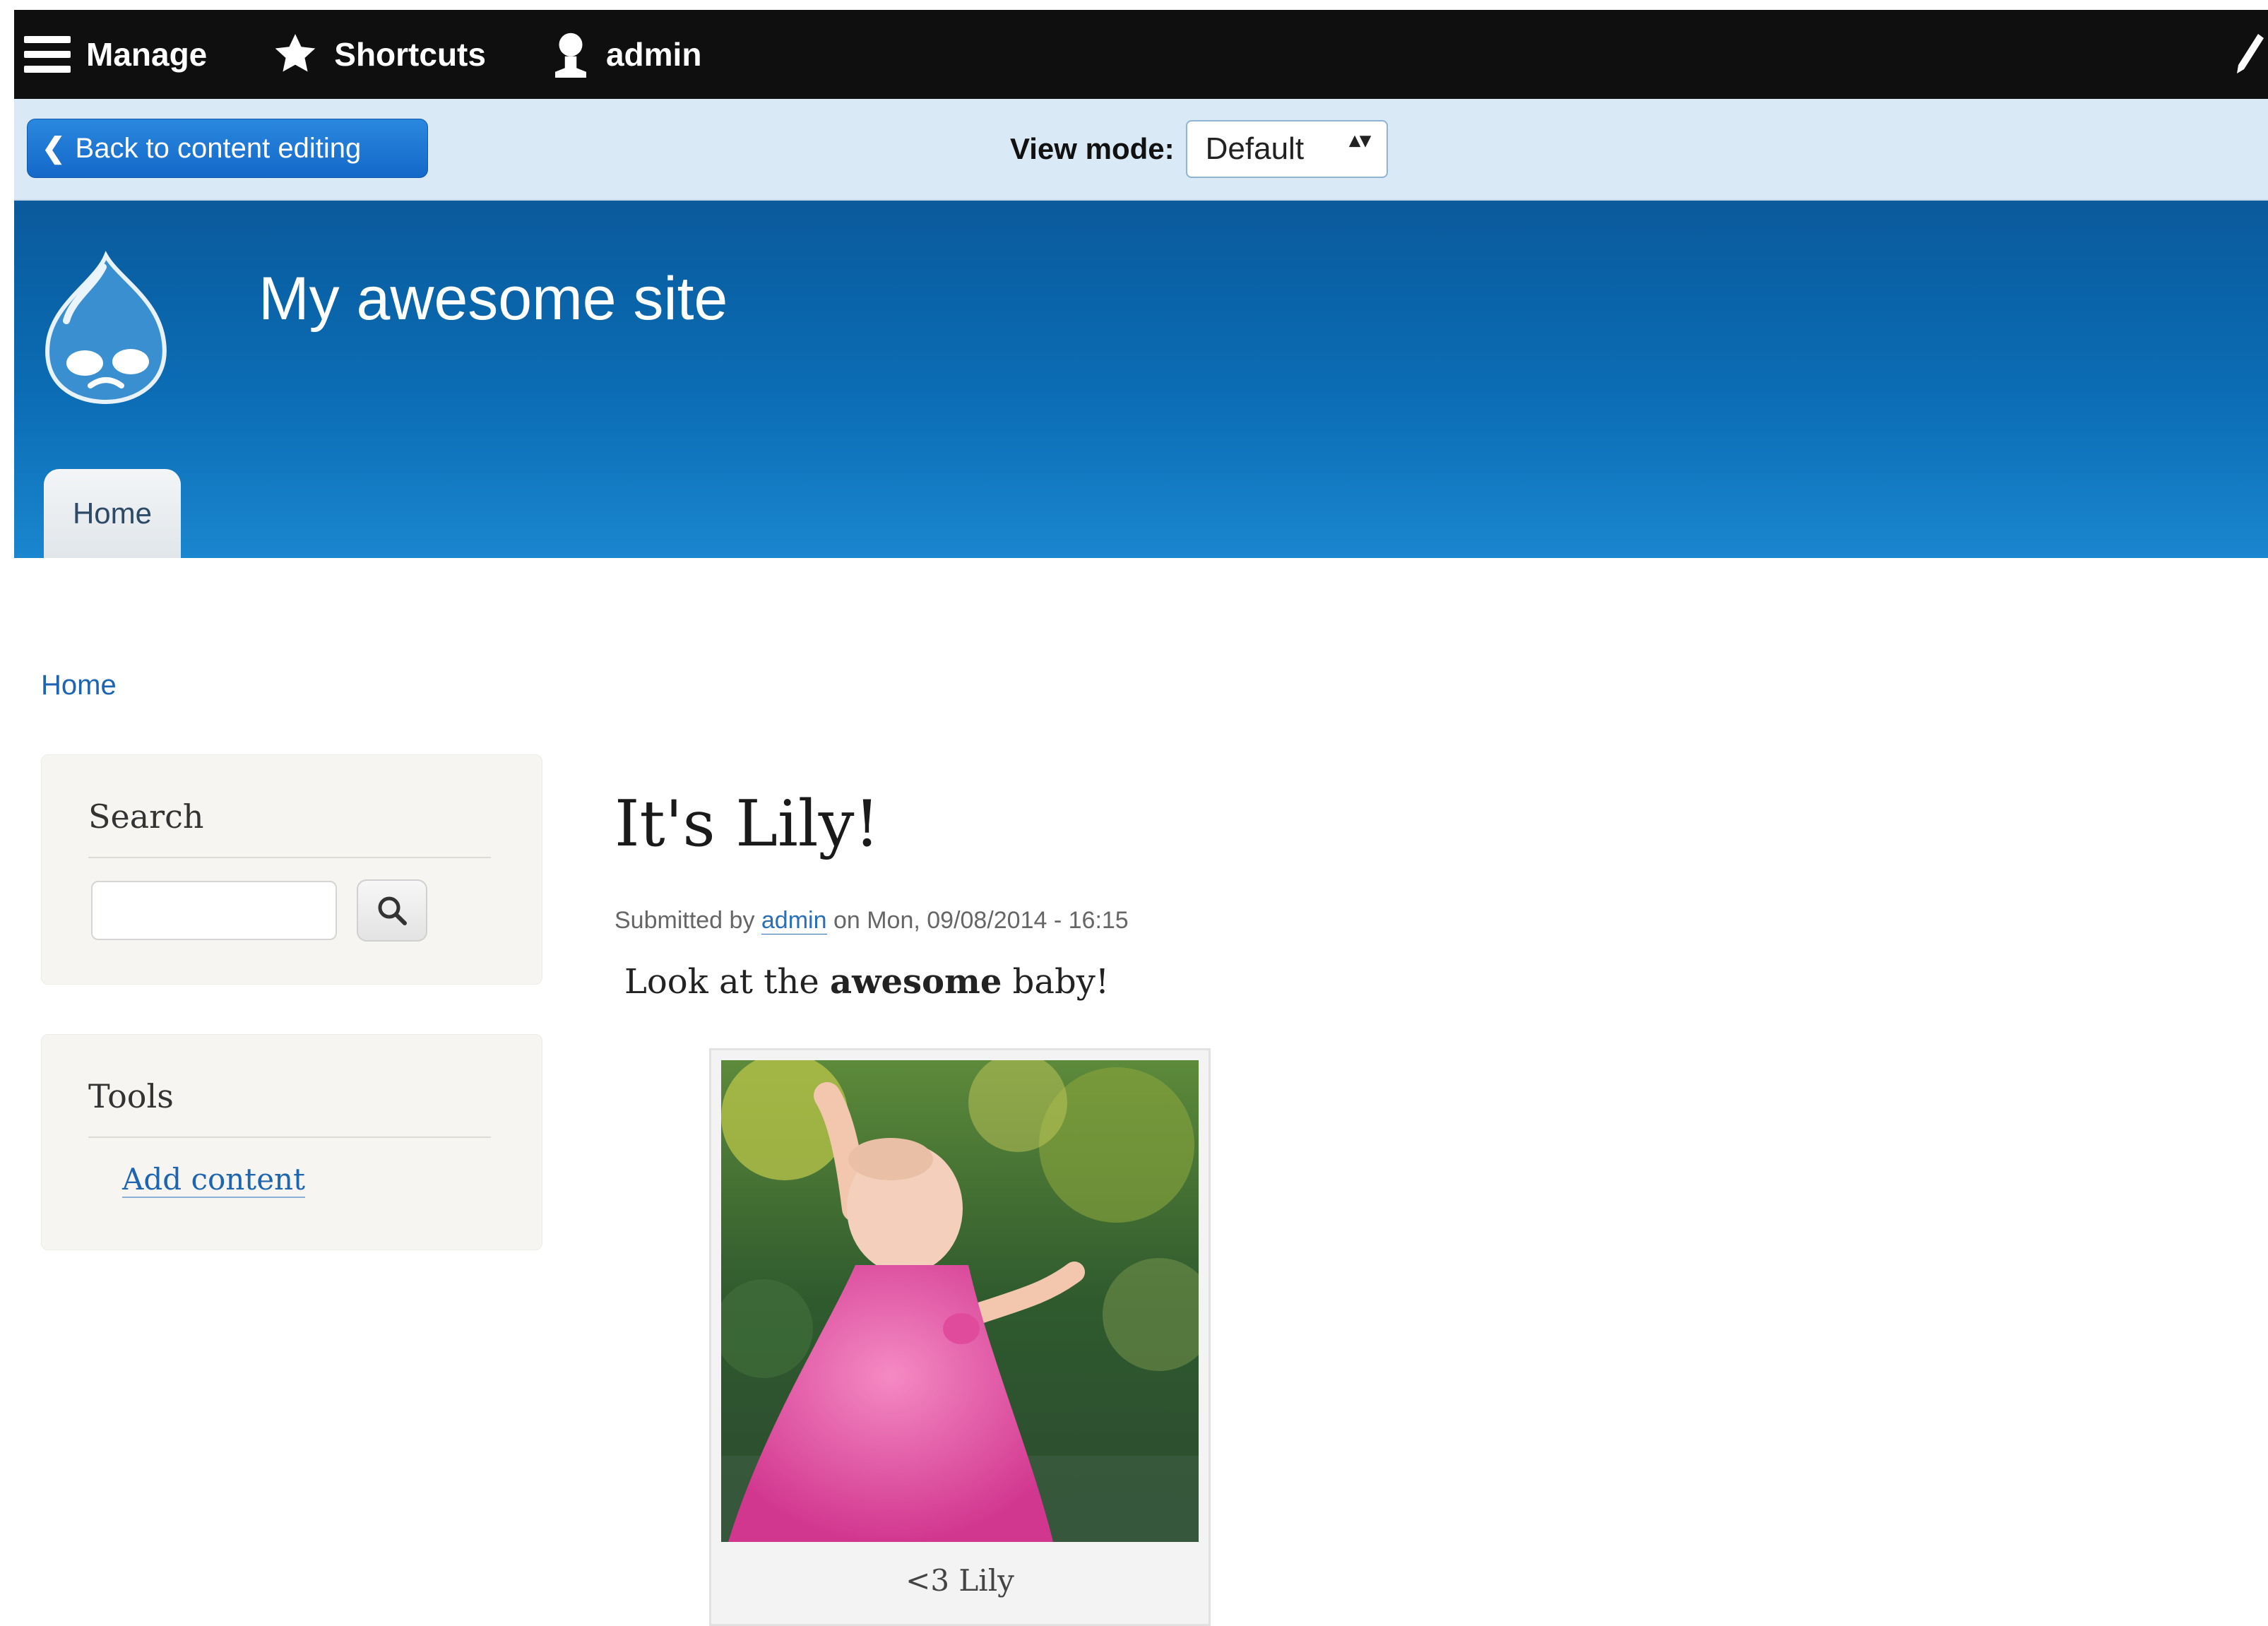 Image resolution: width=2268 pixels, height=1626 pixels. What do you see at coordinates (916, 982) in the screenshot?
I see `body-bold: awesome` at bounding box center [916, 982].